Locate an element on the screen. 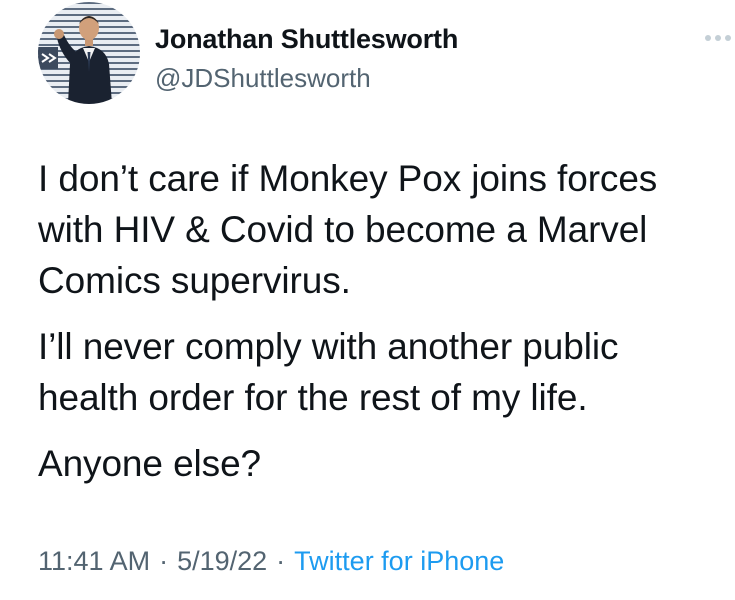 The height and width of the screenshot is (600, 735). more-options-button is located at coordinates (719, 38).